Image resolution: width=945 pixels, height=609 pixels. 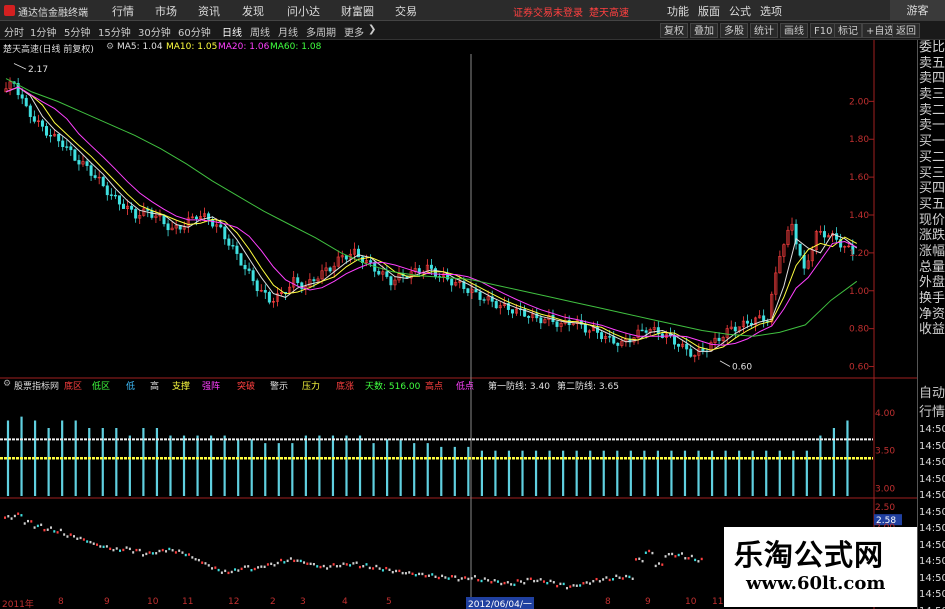 I want to click on period-monthly: 月线, so click(x=288, y=31).